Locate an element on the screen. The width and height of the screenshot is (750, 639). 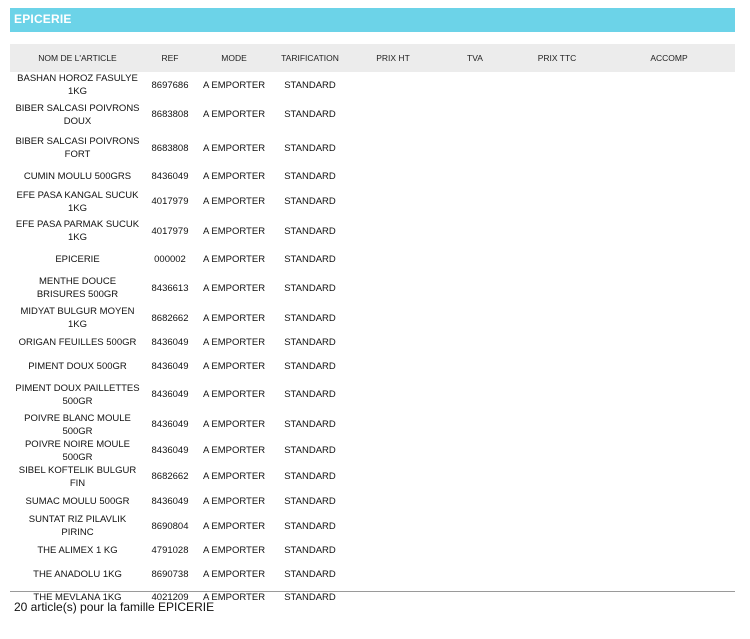
col-header-mode: MODE is located at coordinates (234, 58).